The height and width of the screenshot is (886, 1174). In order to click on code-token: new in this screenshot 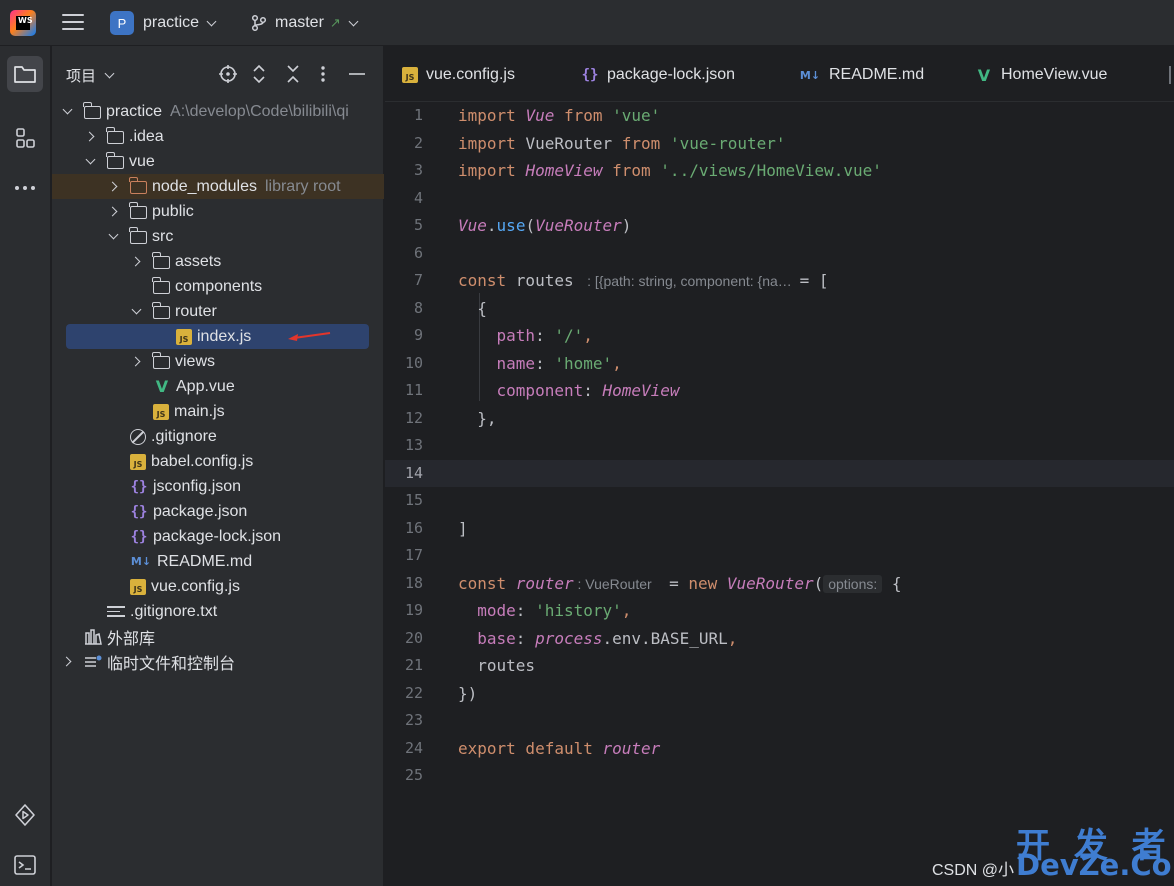, I will do `click(707, 583)`.